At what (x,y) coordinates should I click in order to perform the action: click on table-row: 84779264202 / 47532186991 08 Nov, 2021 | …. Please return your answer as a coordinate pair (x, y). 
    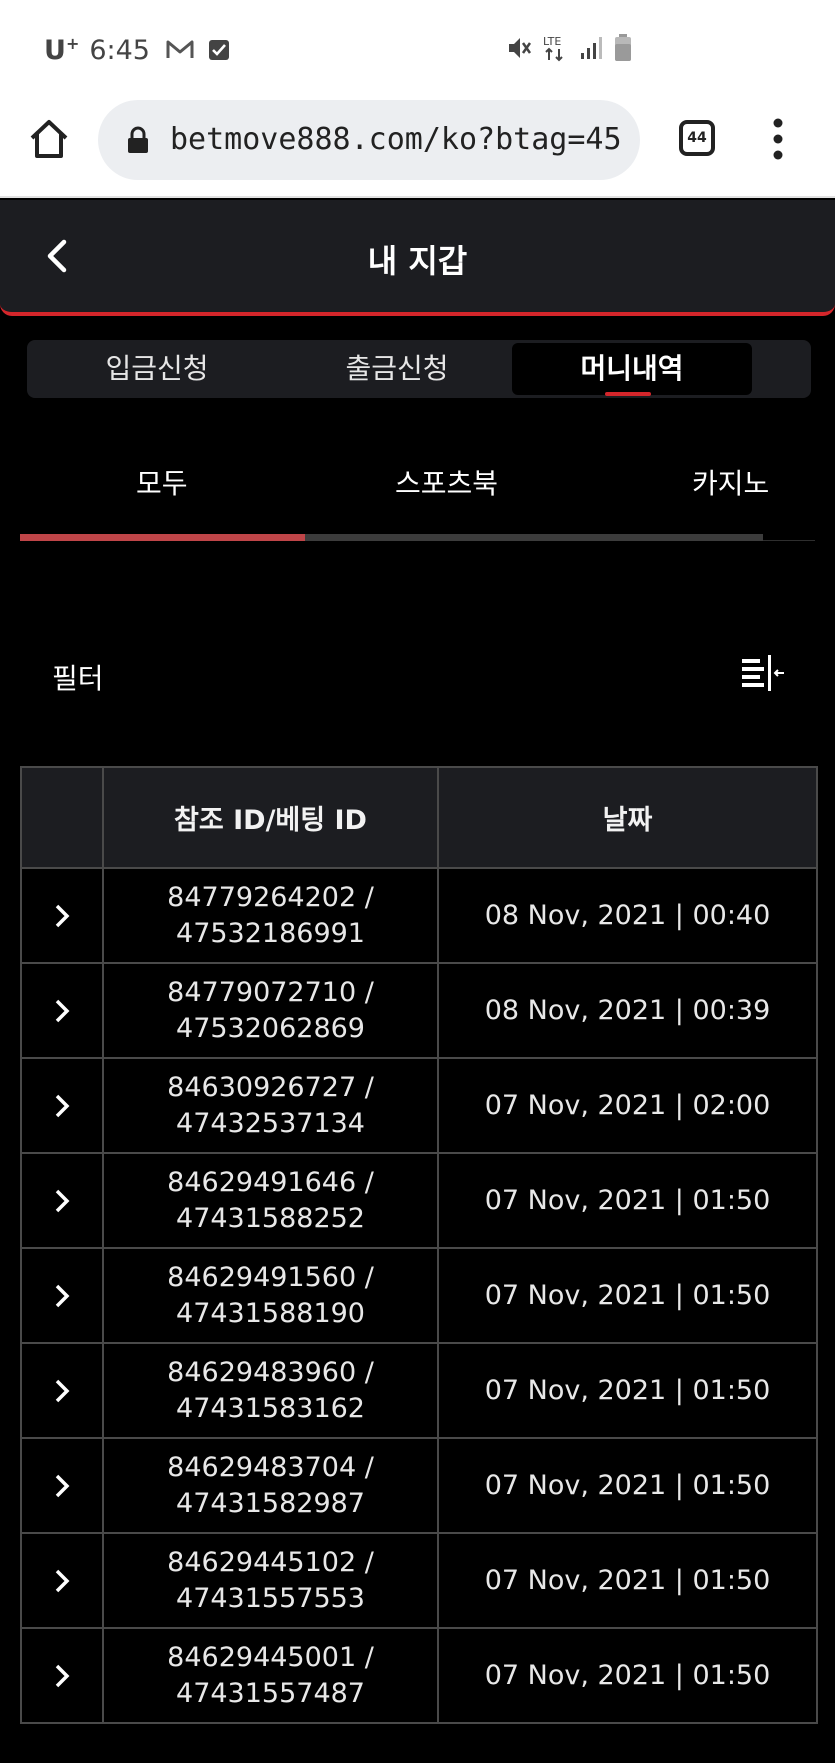
    Looking at the image, I should click on (419, 915).